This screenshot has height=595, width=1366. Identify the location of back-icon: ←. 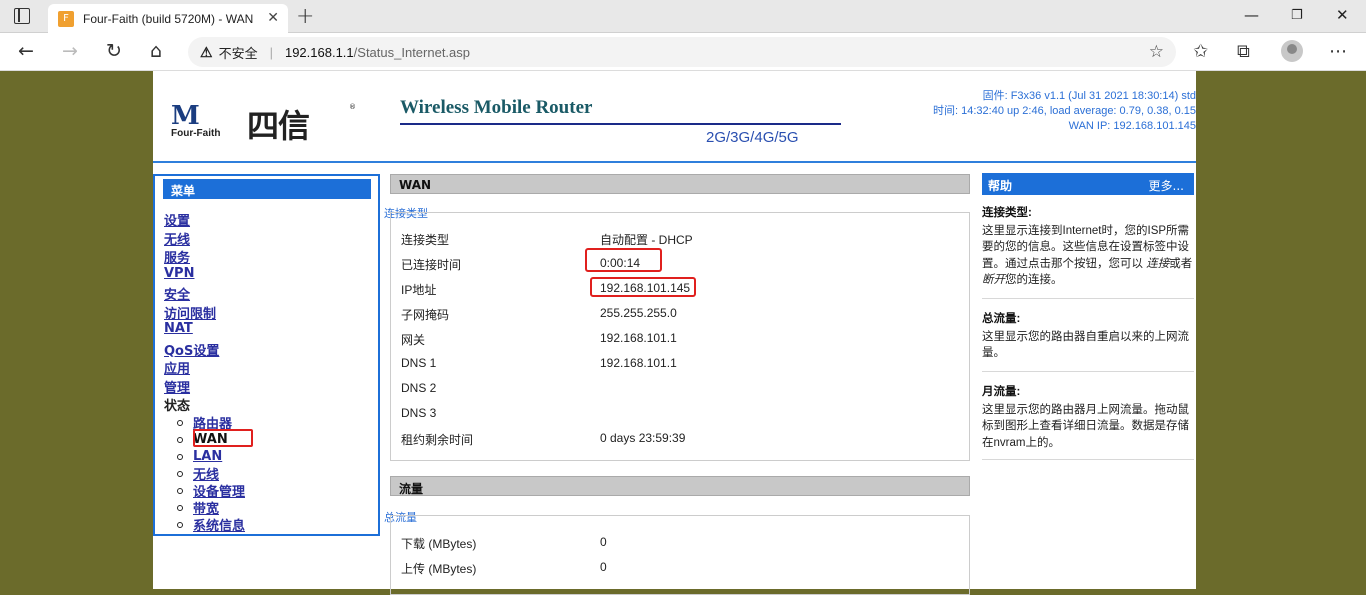
(26, 51).